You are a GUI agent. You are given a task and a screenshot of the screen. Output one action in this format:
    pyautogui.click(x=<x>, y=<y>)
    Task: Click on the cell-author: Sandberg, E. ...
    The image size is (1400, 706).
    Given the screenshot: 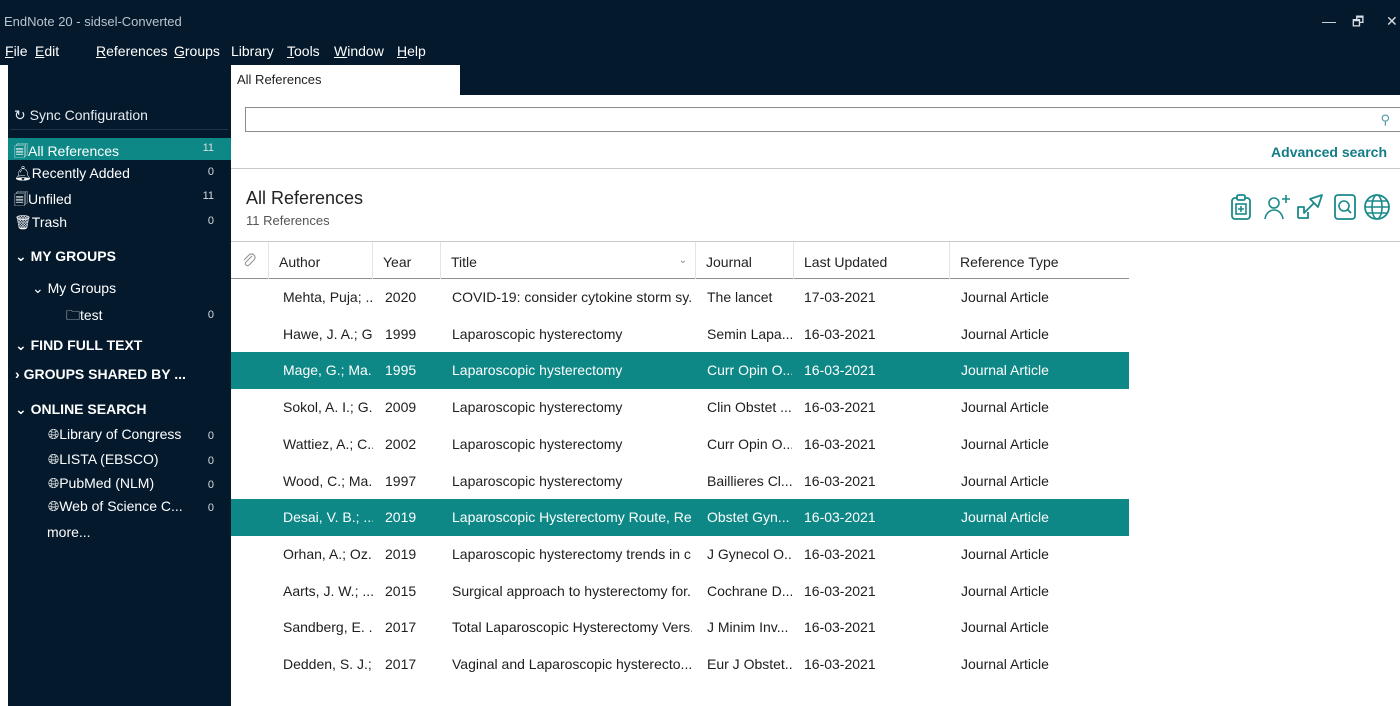 What is the action you would take?
    pyautogui.click(x=328, y=627)
    